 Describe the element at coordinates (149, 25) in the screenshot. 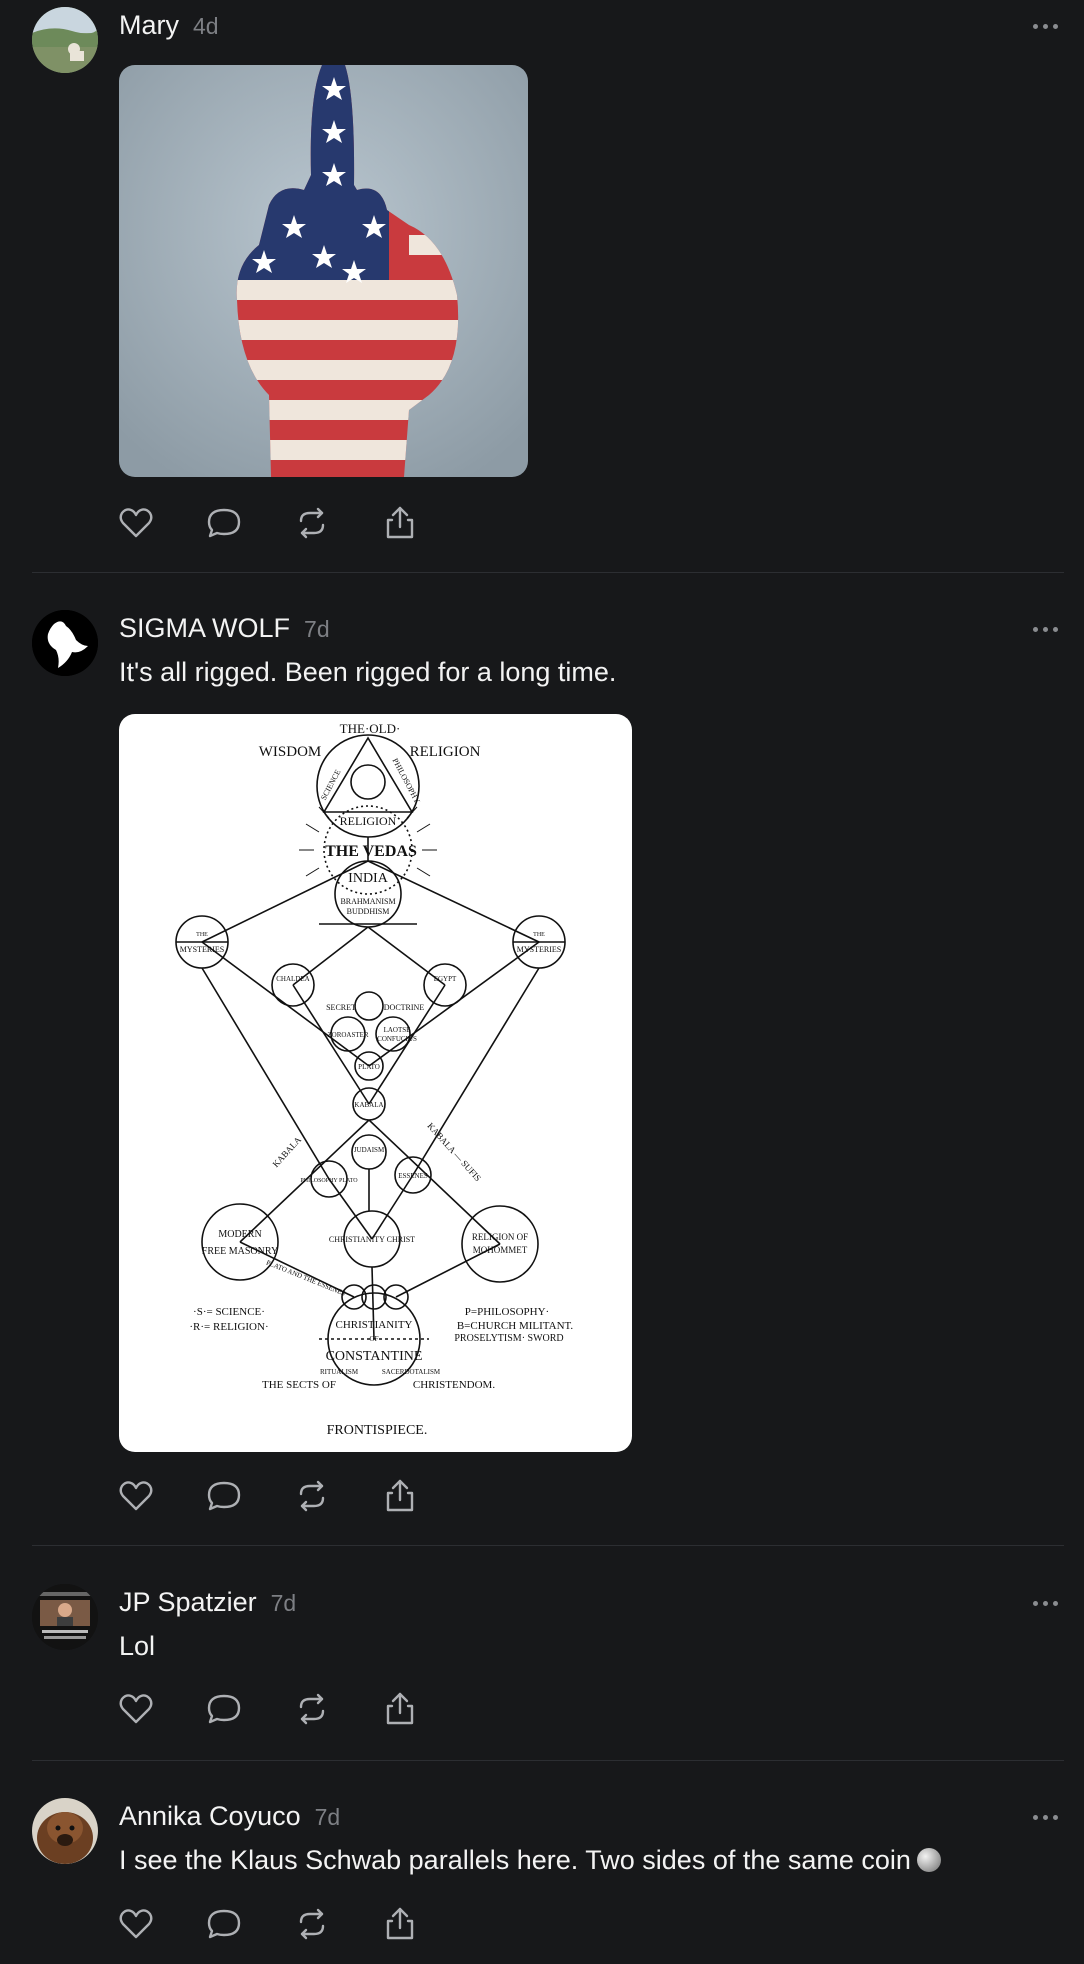

I see `author-label: Mary` at that location.